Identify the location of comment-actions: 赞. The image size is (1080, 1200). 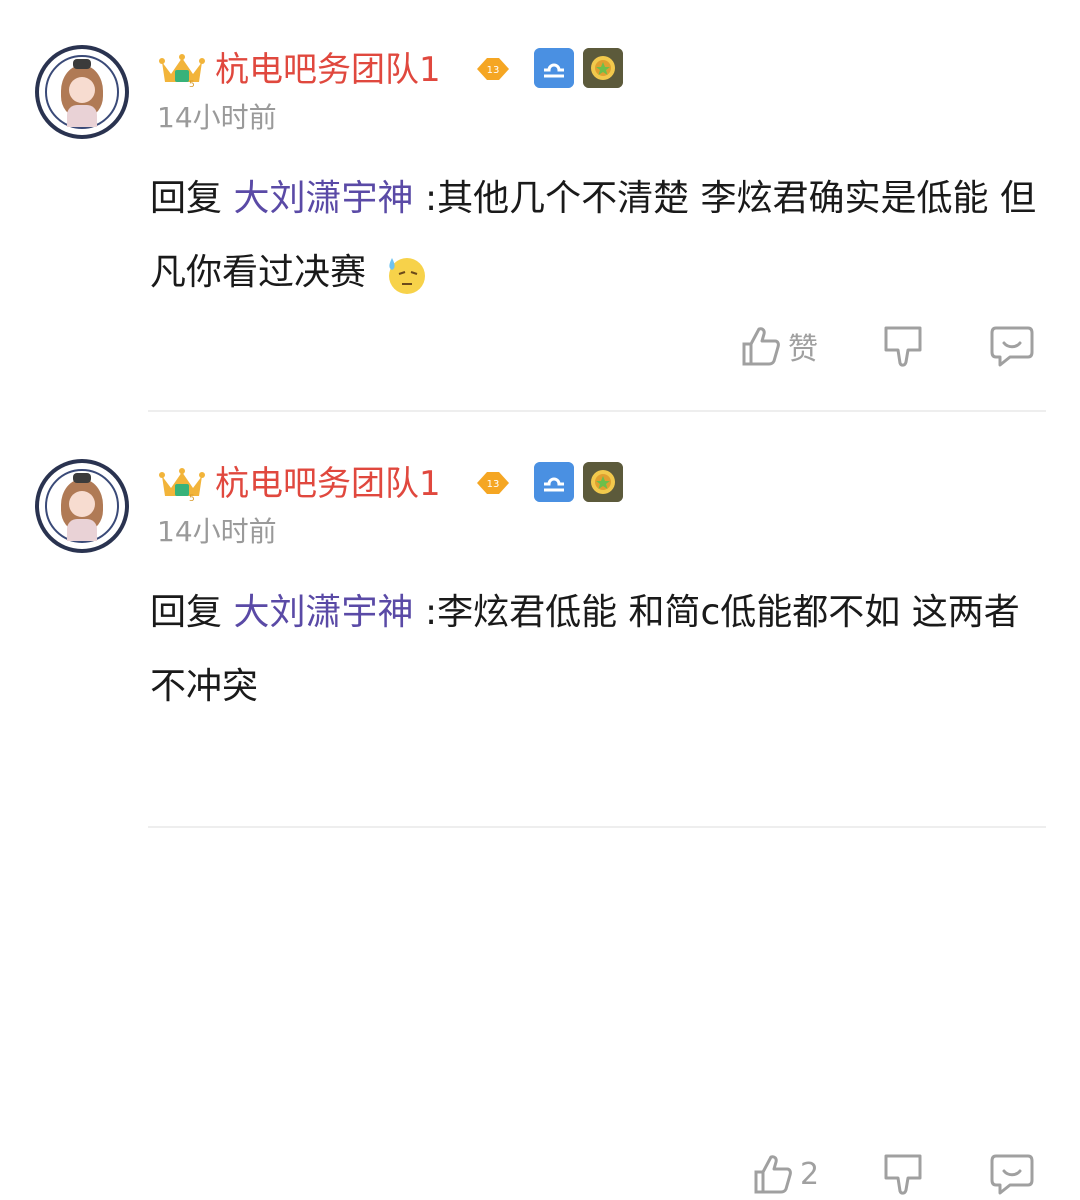
(540, 347).